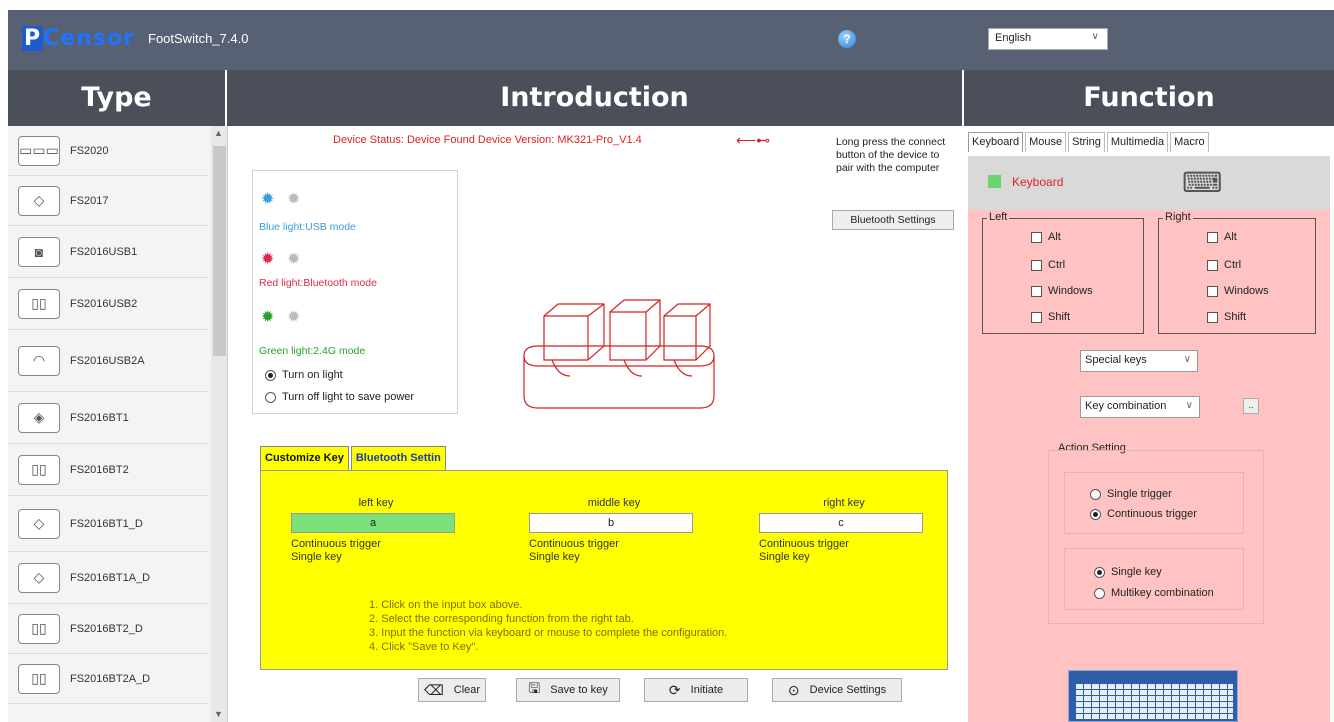 The width and height of the screenshot is (1334, 722). I want to click on radio-label: Multikey combination, so click(1162, 593).